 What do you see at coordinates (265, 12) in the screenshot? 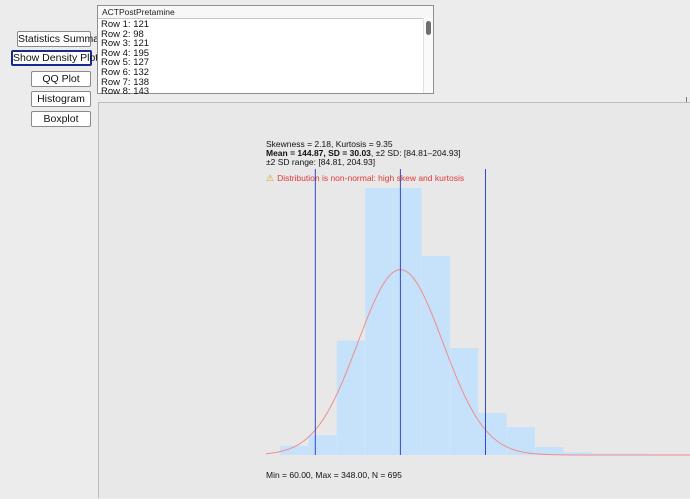
I see `list-column-header: ACTPostPretamine` at bounding box center [265, 12].